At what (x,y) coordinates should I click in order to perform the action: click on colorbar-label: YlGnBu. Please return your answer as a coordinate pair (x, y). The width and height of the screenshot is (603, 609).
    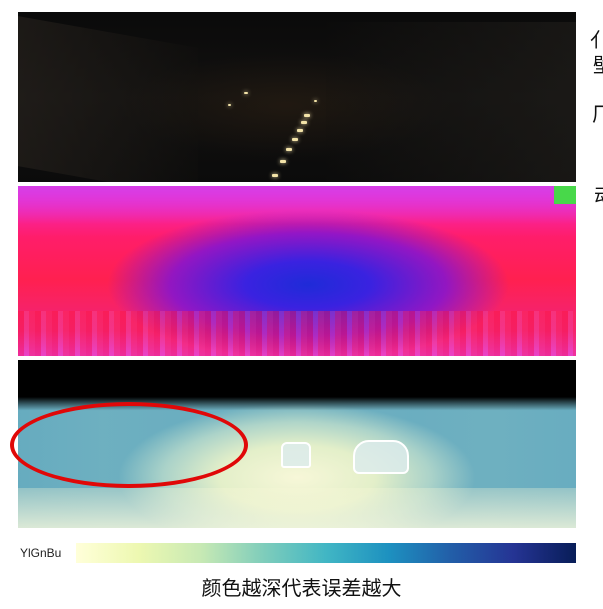
    Looking at the image, I should click on (41, 553).